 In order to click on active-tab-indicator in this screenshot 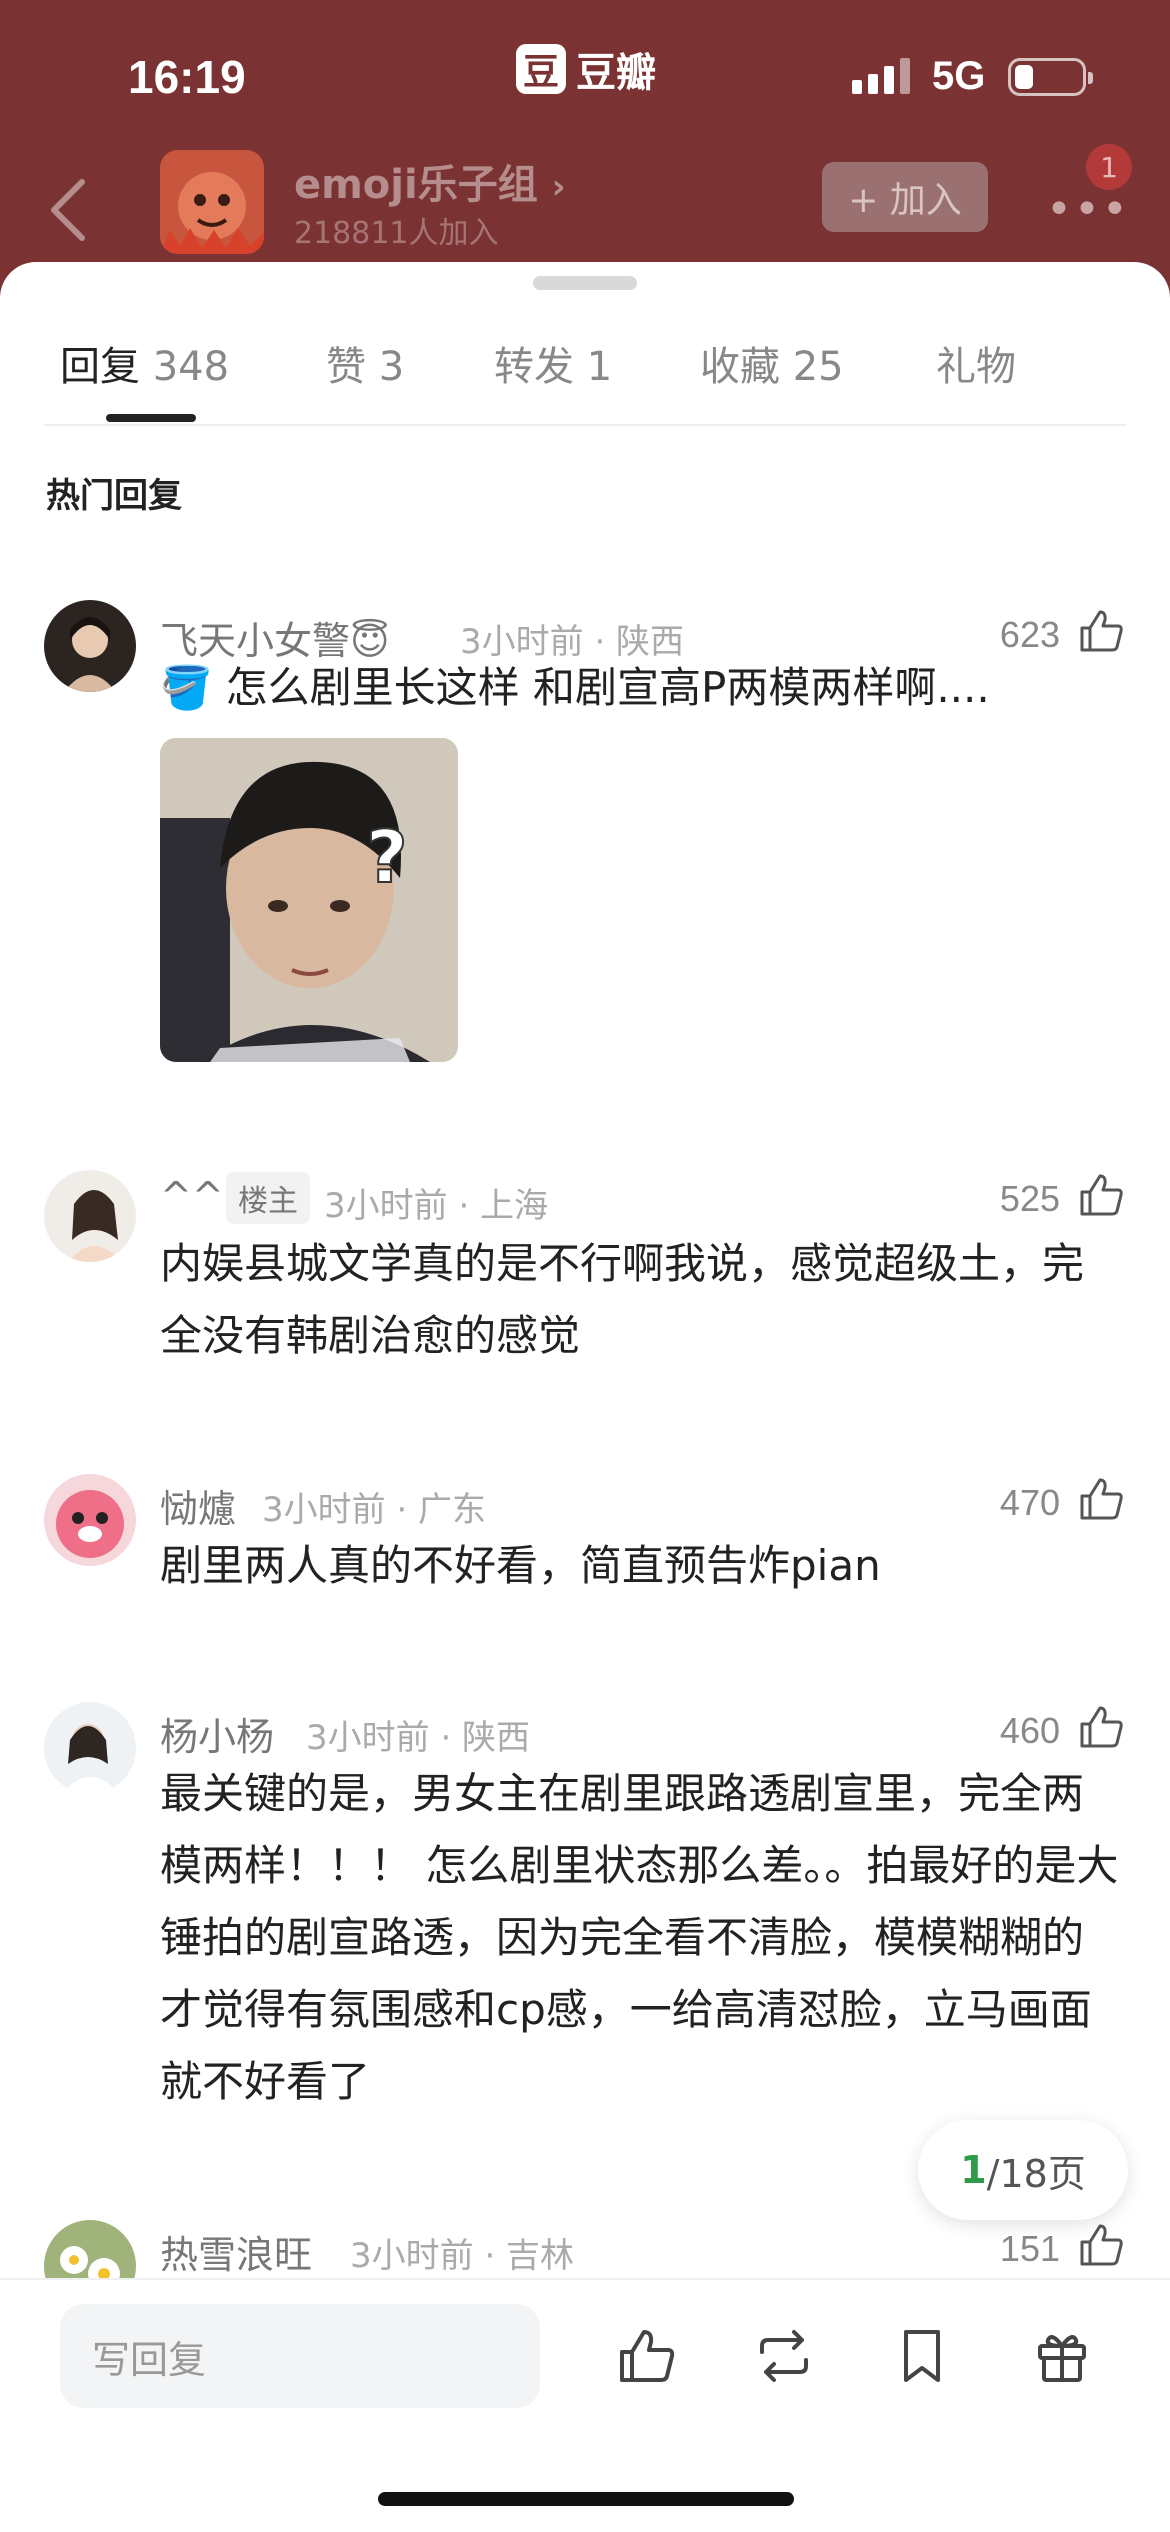, I will do `click(151, 418)`.